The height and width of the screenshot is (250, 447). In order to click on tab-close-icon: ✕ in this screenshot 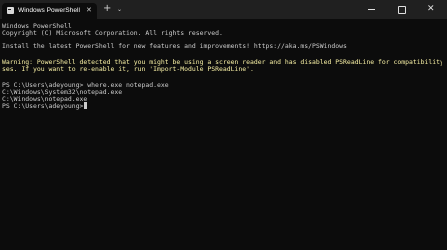, I will do `click(89, 10)`.